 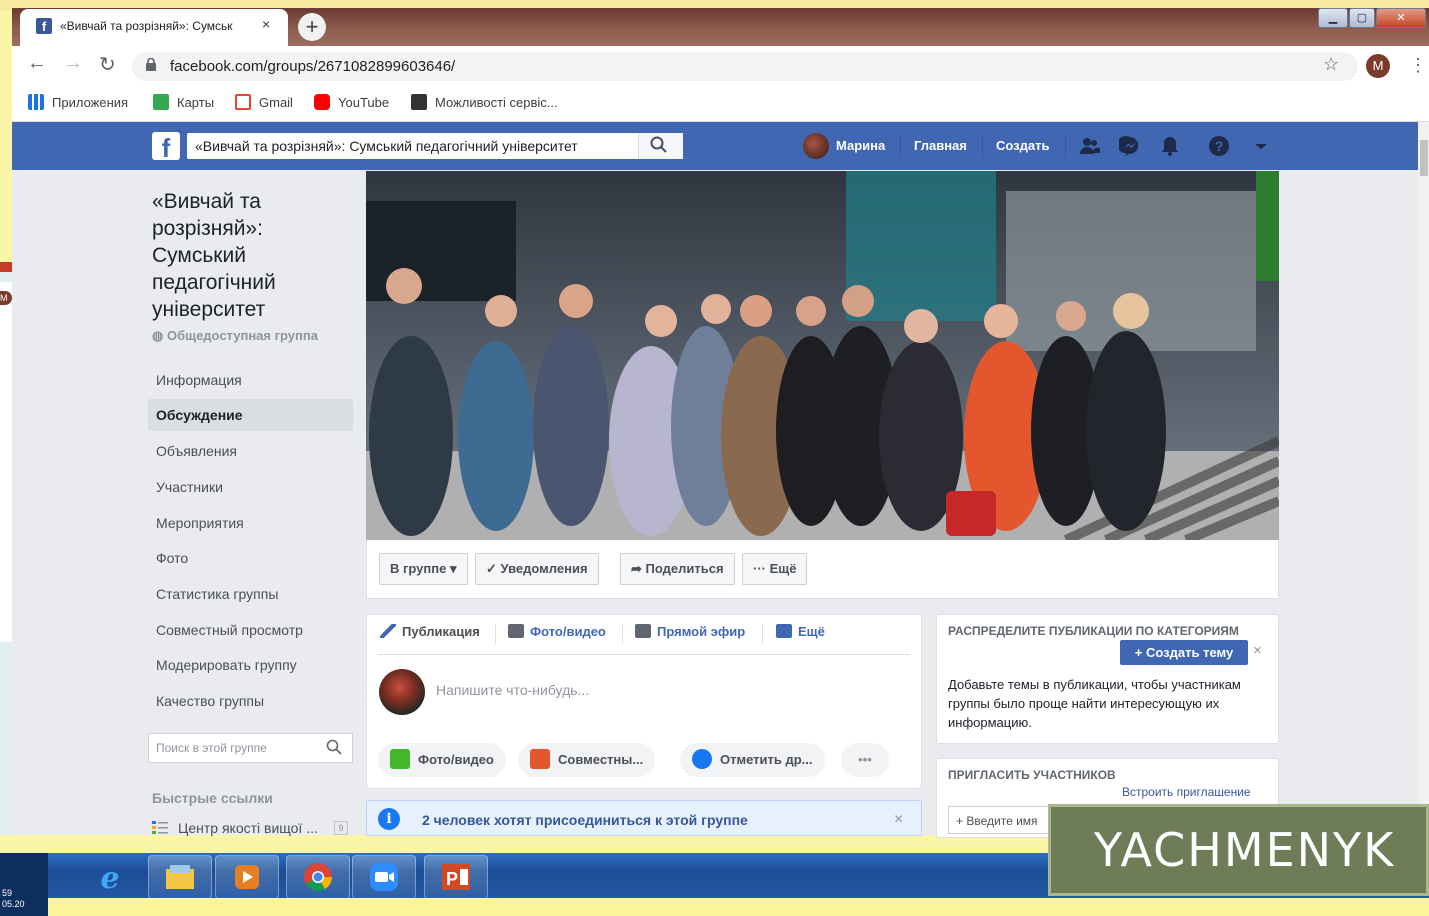 I want to click on group-type: ◍ Общедоступная группа, so click(x=235, y=335).